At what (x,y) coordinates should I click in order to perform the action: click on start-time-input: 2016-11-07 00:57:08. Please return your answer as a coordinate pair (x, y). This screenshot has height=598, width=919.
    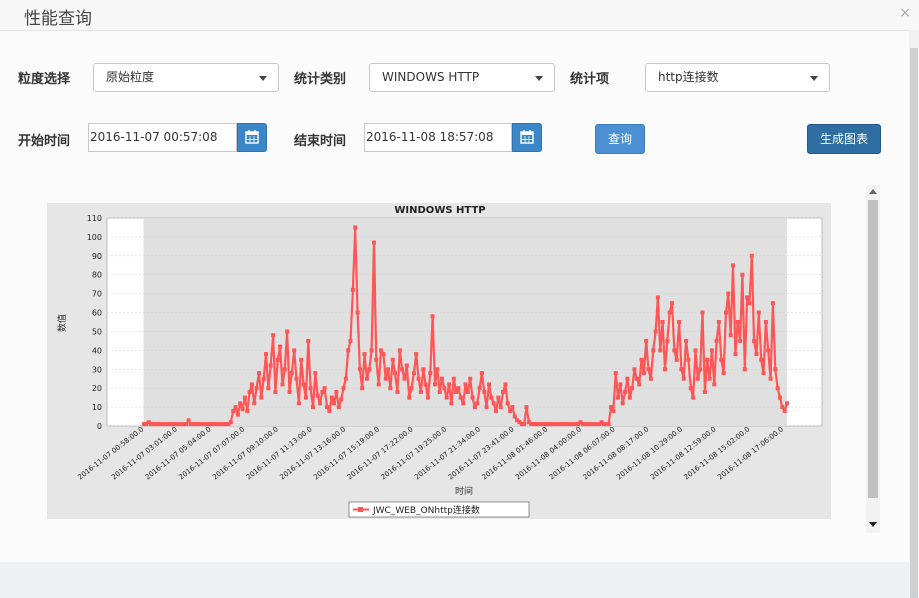
    Looking at the image, I should click on (162, 137).